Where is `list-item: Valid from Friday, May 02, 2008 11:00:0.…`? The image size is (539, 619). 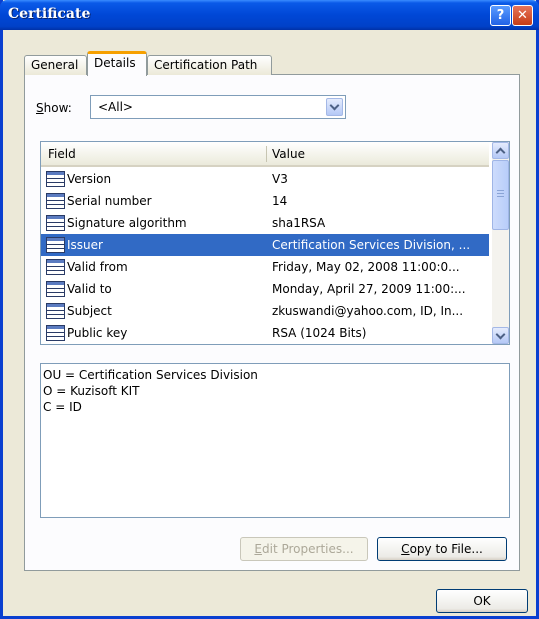
list-item: Valid from Friday, May 02, 2008 11:00:0.… is located at coordinates (265, 267).